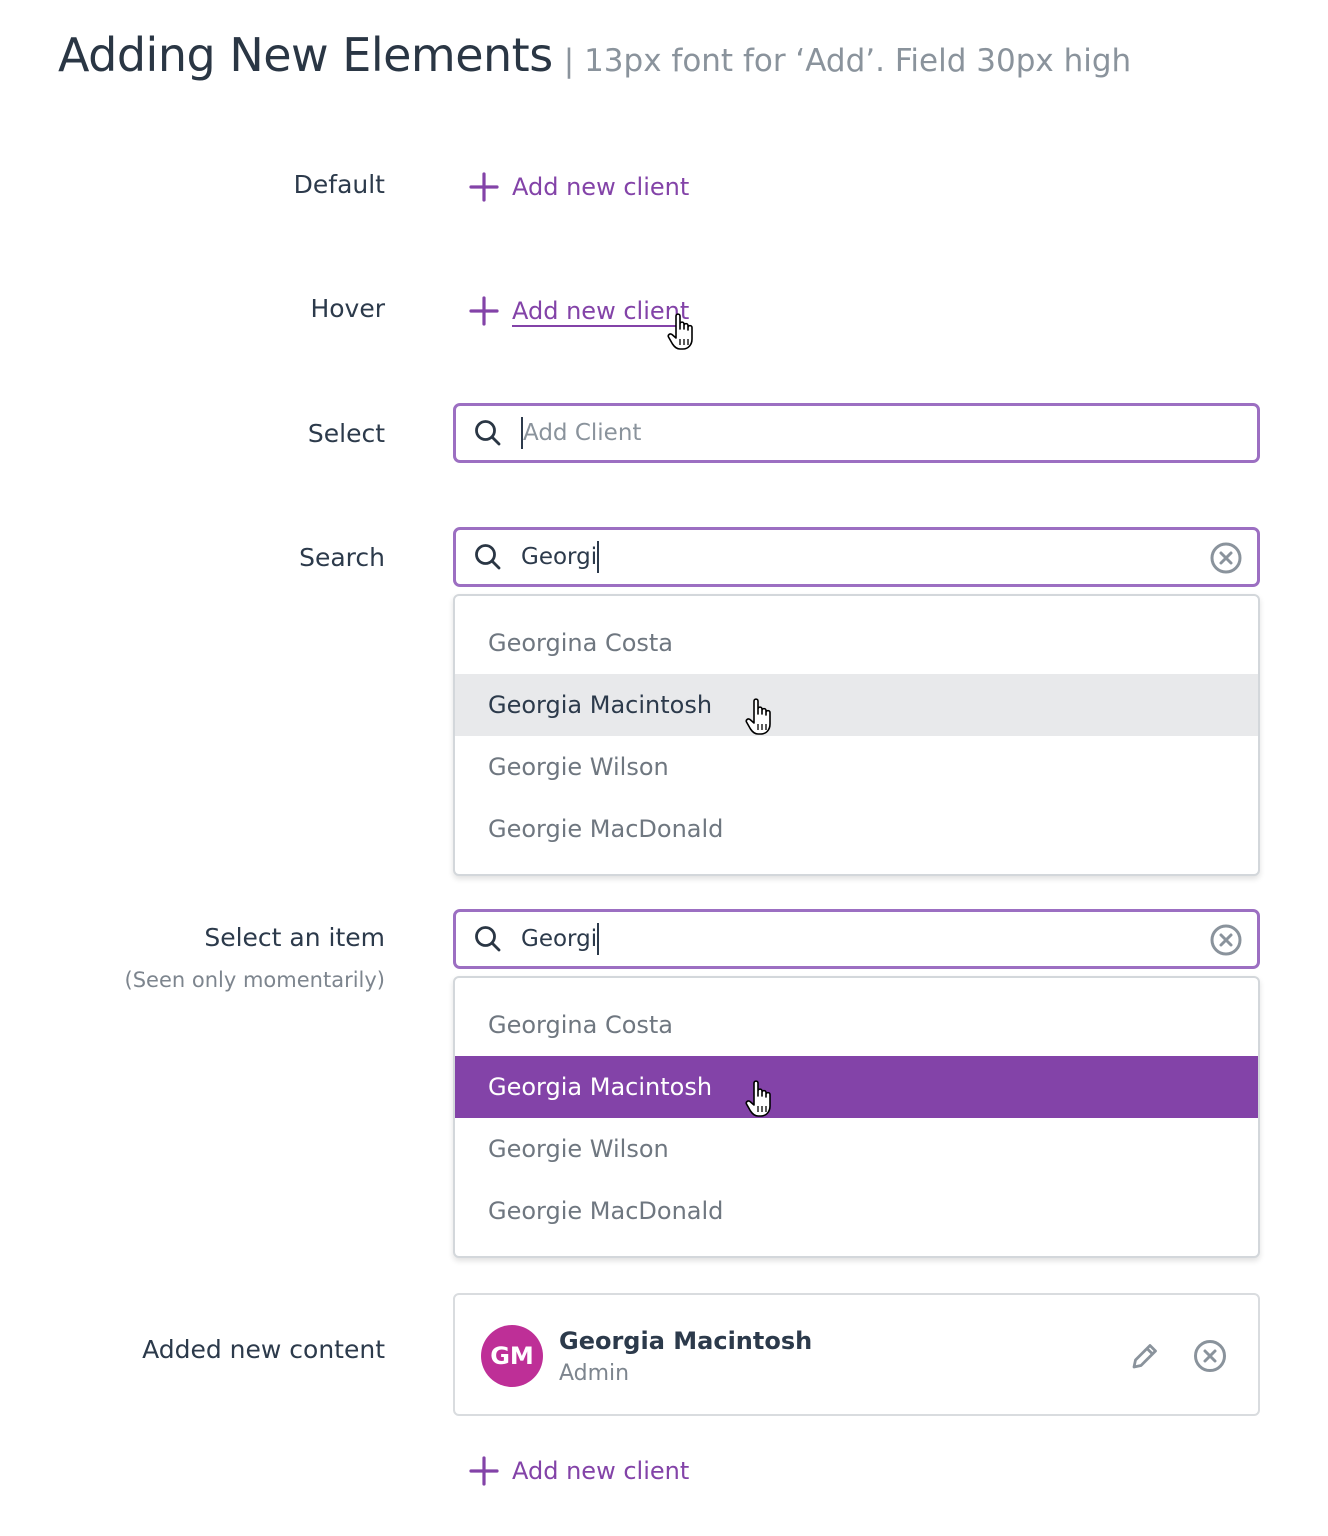 The height and width of the screenshot is (1536, 1328). I want to click on client-card: GM Georgia Macintosh Admin, so click(856, 1354).